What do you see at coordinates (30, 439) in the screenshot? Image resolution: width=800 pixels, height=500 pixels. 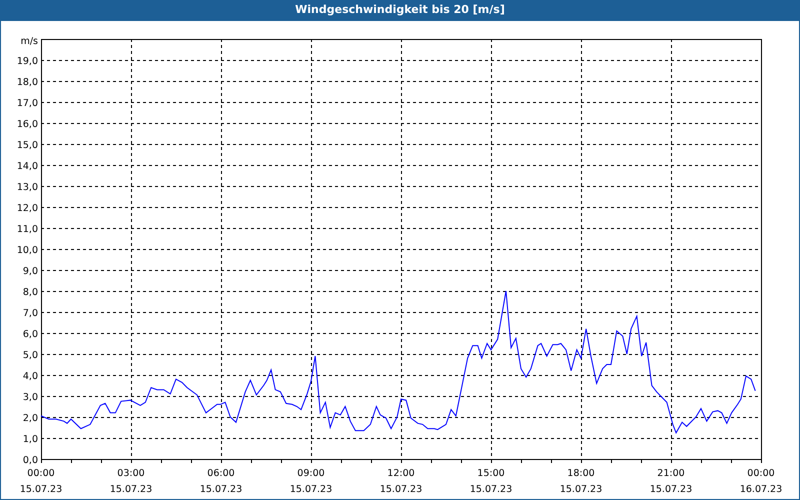 I see `y-axis-label: 1,0` at bounding box center [30, 439].